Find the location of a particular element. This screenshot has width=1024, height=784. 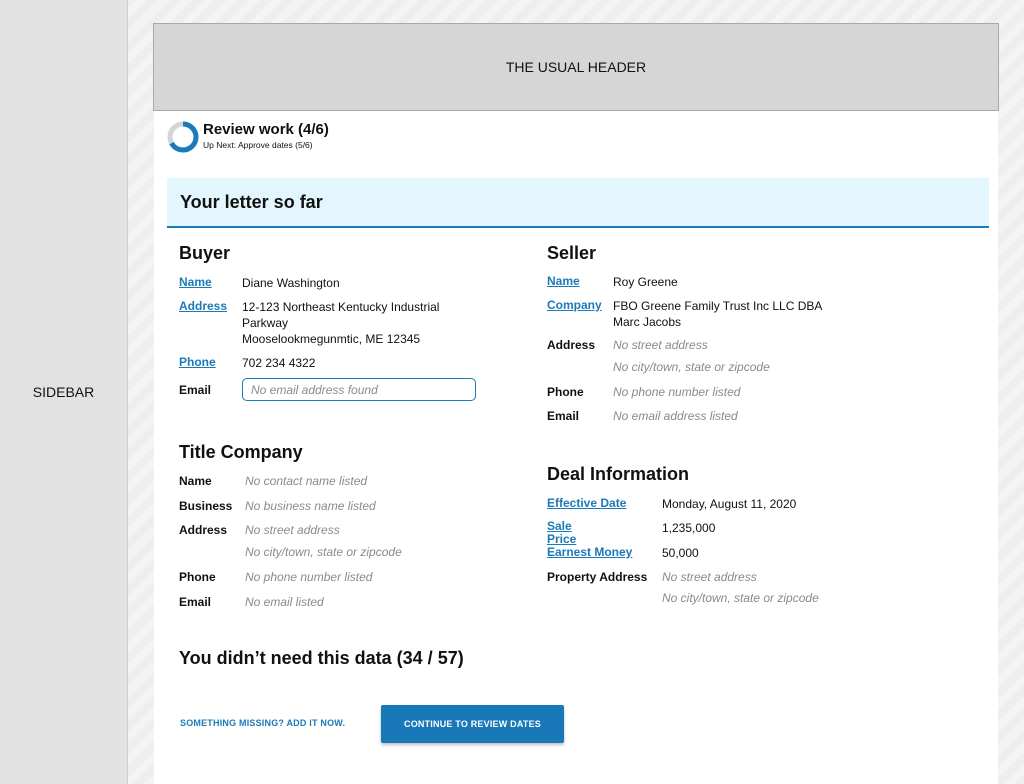

seller-name-row: Name Roy Greene is located at coordinates (612, 282).